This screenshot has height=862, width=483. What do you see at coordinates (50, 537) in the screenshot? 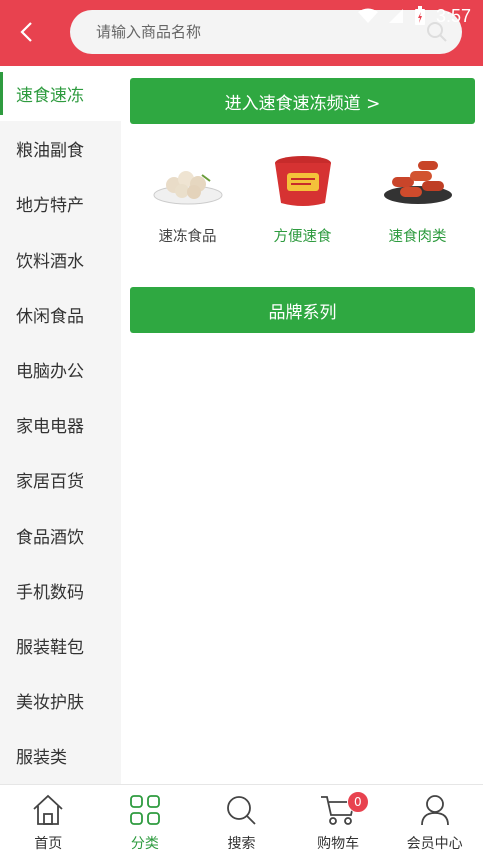
I see `sidebar-item-label: 食品酒饮` at bounding box center [50, 537].